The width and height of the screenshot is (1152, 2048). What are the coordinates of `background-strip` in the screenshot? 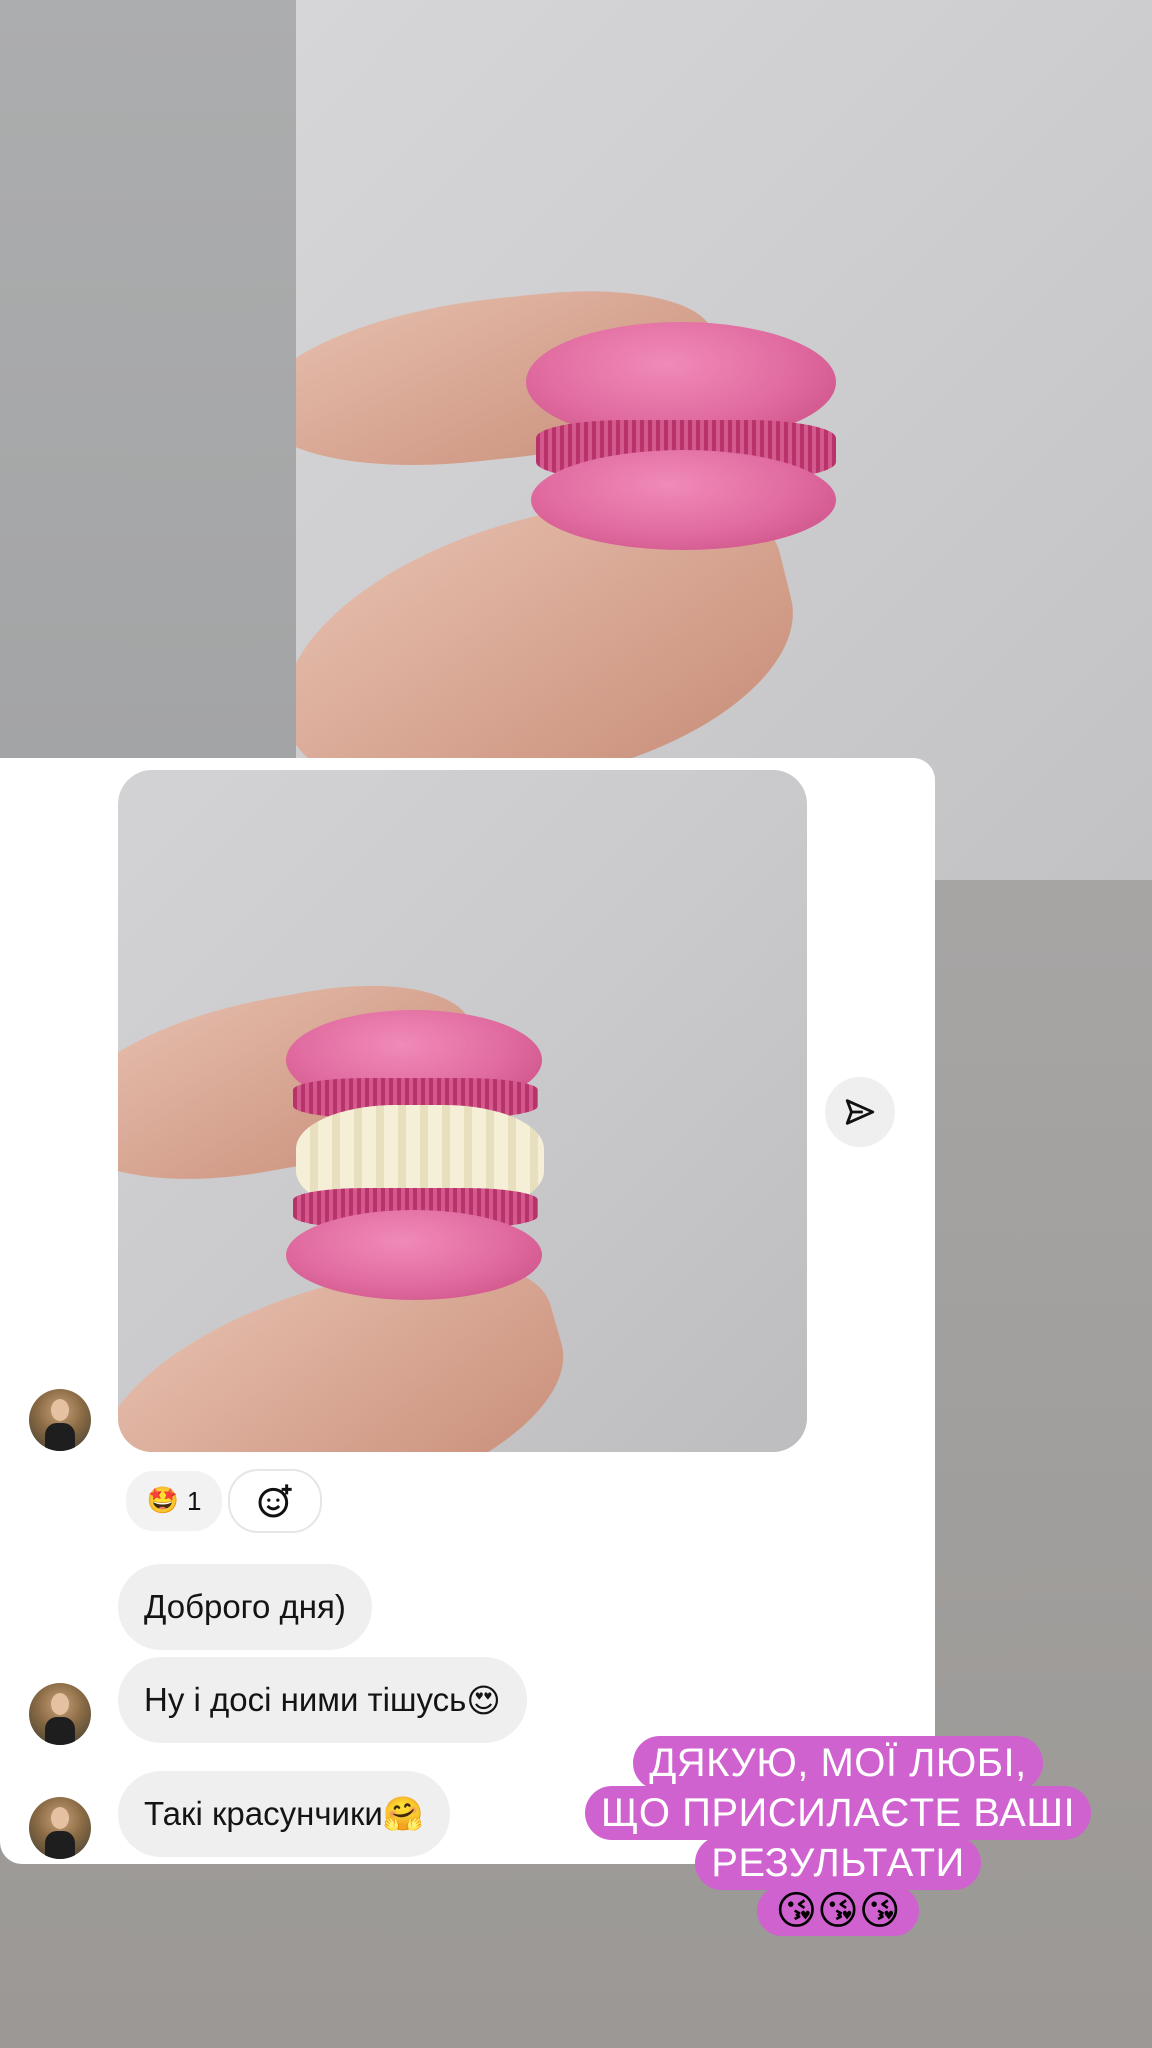 It's located at (148, 380).